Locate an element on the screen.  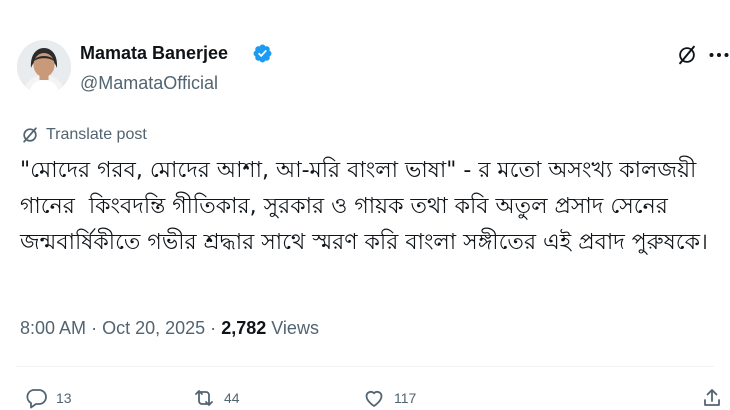
author-handle: @MamataOfficial is located at coordinates (149, 83).